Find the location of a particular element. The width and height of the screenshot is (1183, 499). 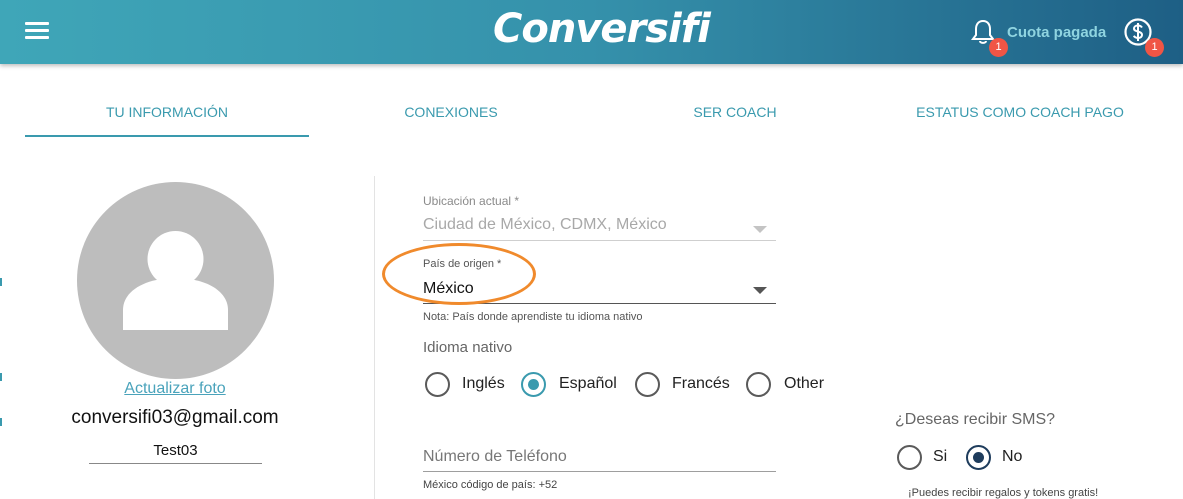

payment-status-text: Cuota pagada is located at coordinates (1056, 32).